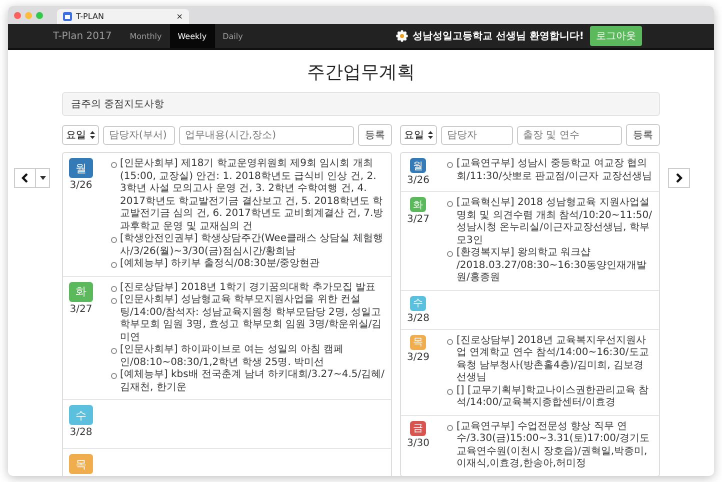 The image size is (722, 482). Describe the element at coordinates (28, 15) in the screenshot. I see `minimize-dot-icon` at that location.